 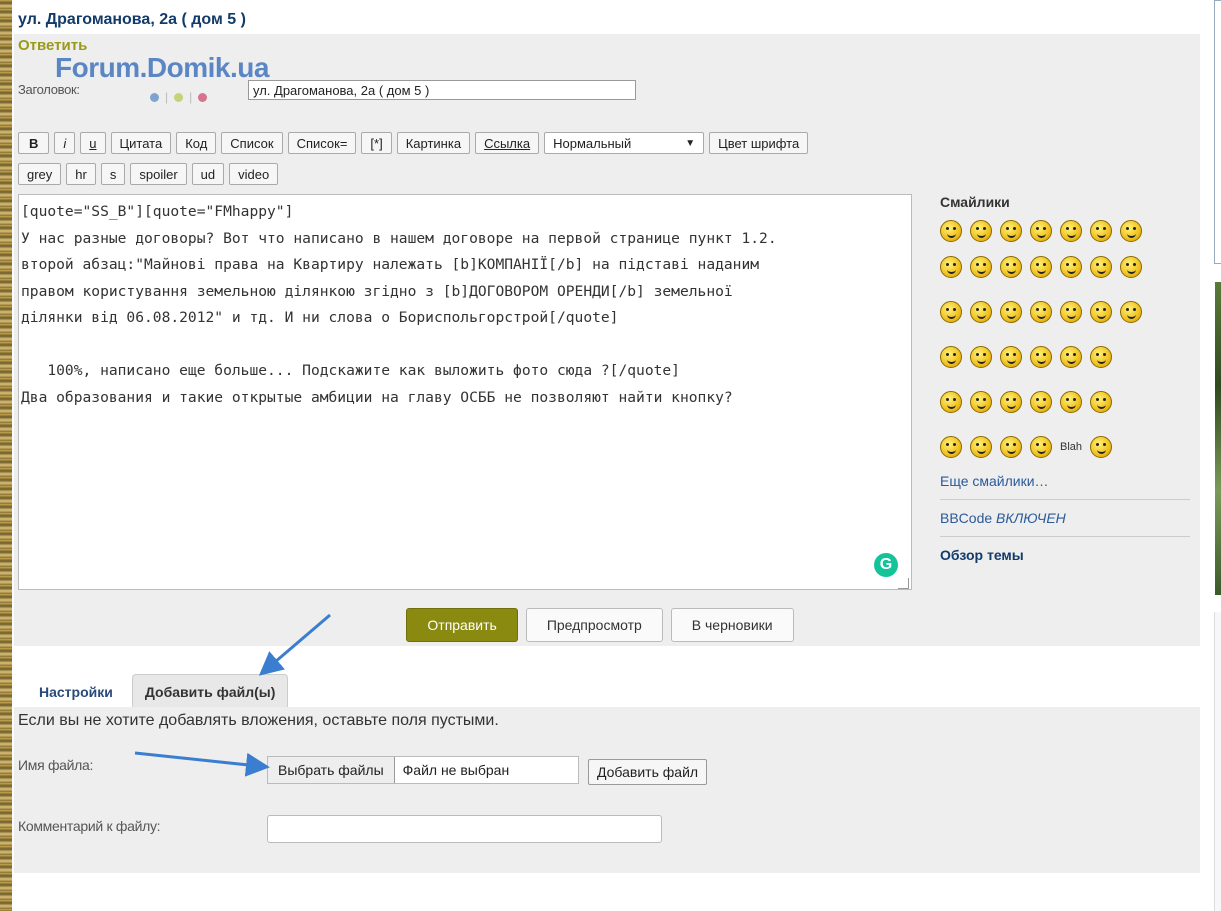 What do you see at coordinates (975, 202) in the screenshot?
I see `smilies-title: Смайлики` at bounding box center [975, 202].